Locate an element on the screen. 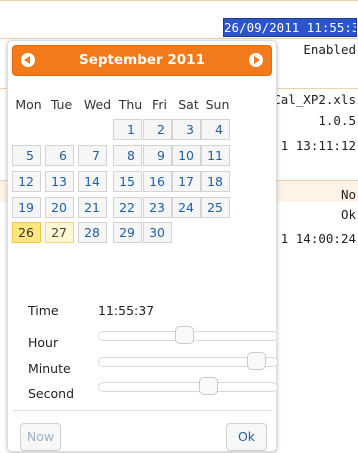 The image size is (358, 453). grid-cell: Ok is located at coordinates (348, 214).